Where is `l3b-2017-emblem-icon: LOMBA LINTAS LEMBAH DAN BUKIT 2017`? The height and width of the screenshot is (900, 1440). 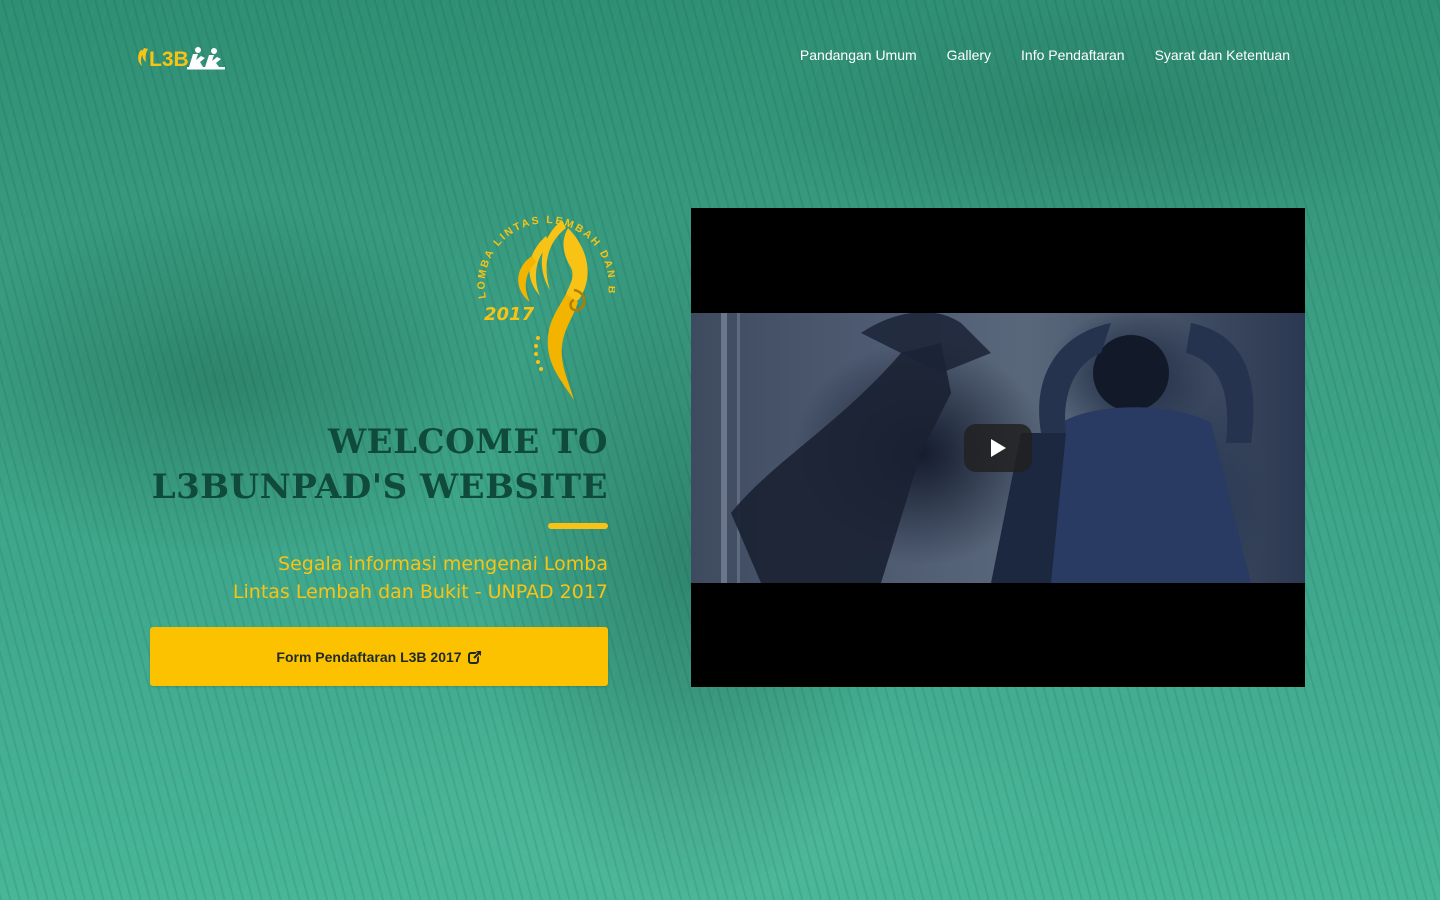 l3b-2017-emblem-icon: LOMBA LINTAS LEMBAH DAN BUKIT 2017 is located at coordinates (540, 294).